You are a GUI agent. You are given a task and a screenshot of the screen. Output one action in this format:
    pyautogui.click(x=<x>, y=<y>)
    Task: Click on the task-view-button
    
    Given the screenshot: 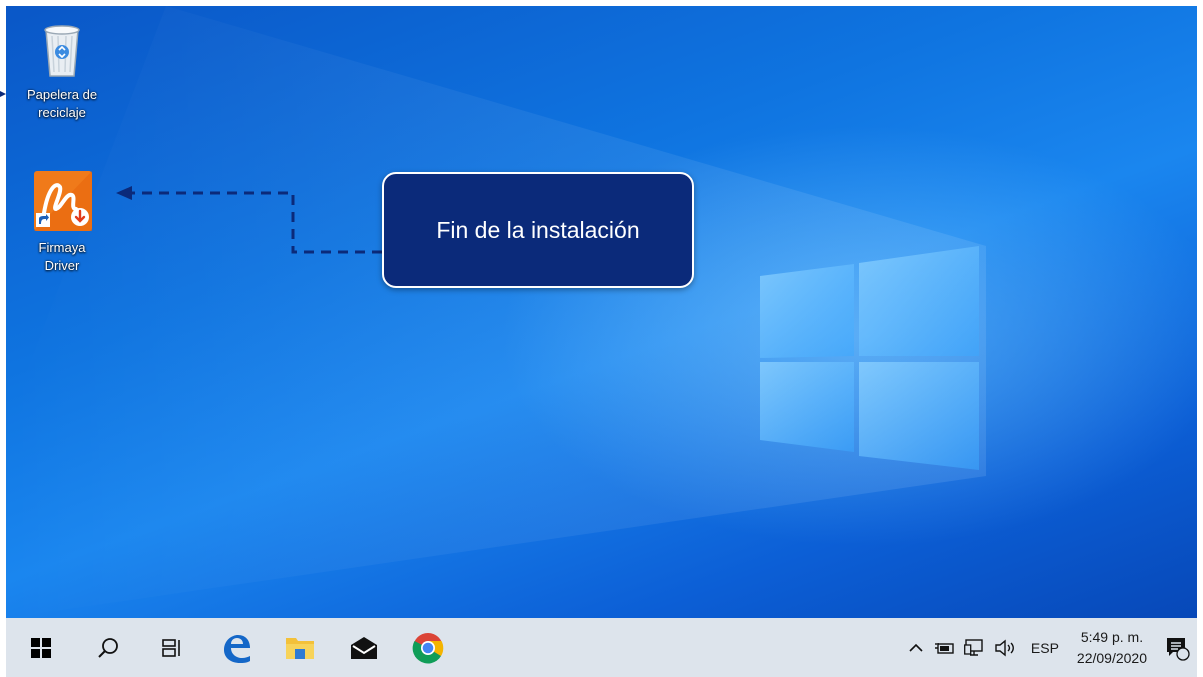 What is the action you would take?
    pyautogui.click(x=172, y=647)
    